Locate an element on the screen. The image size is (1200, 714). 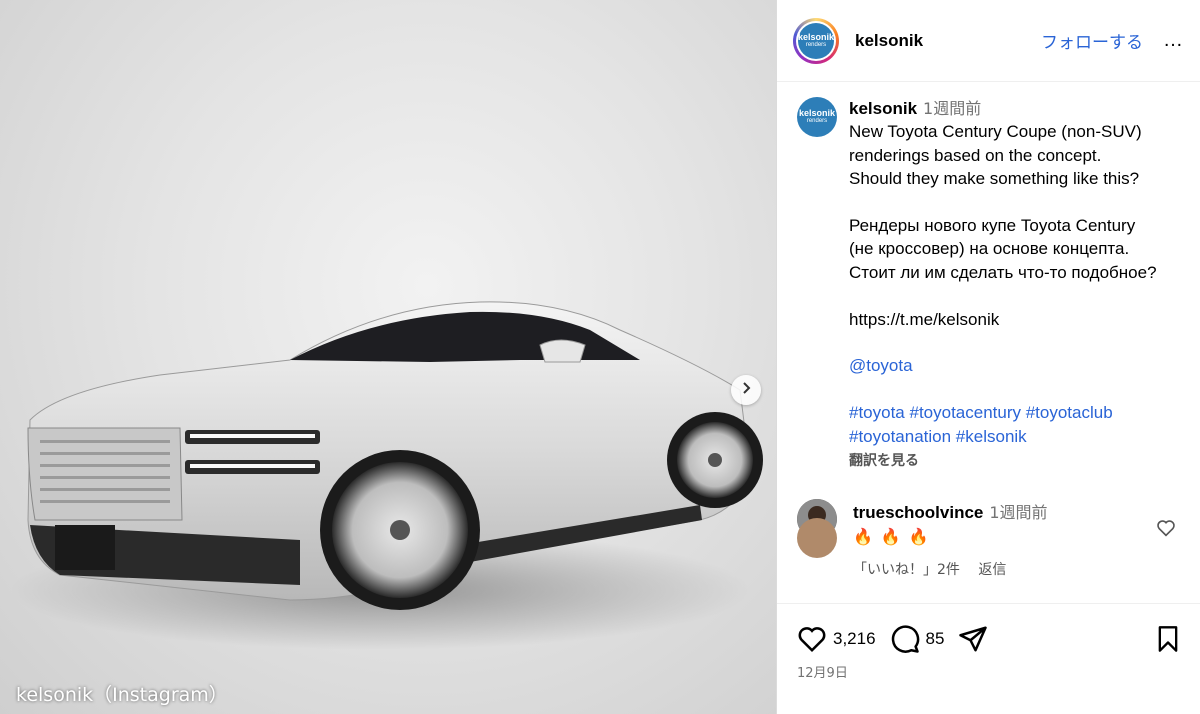
caption-avatar: kelsonik renders is located at coordinates (817, 117).